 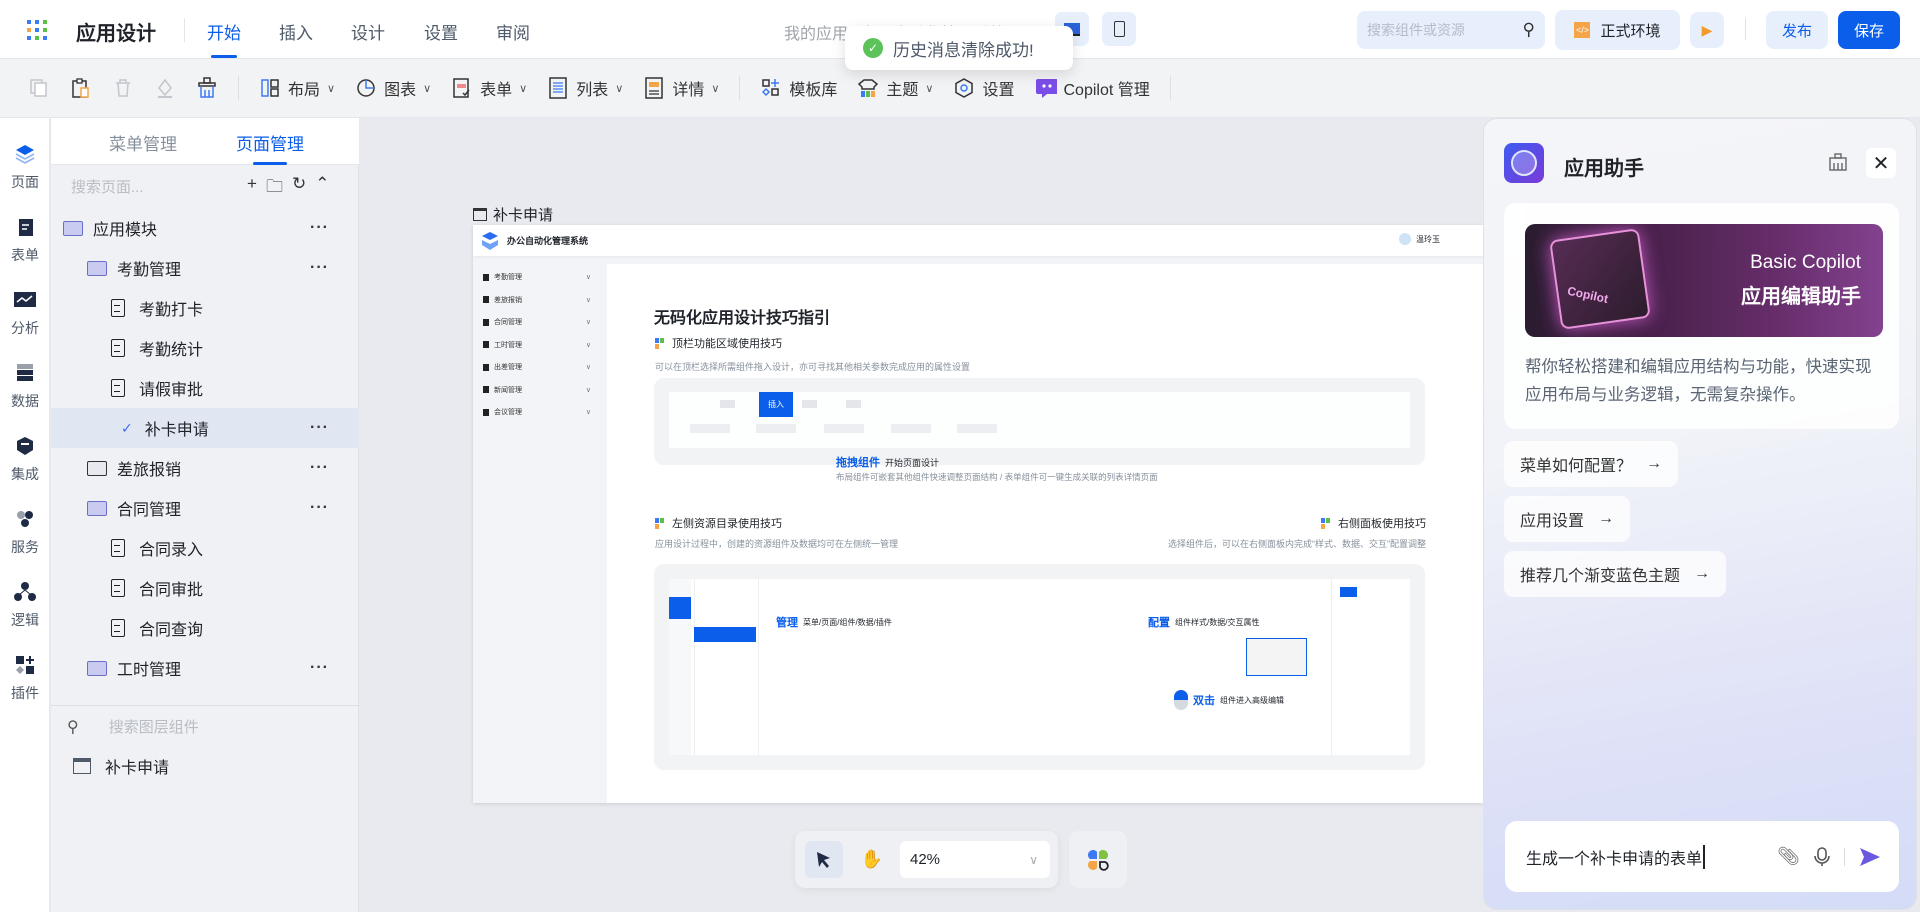 I want to click on tree-item-label: 请假审批, so click(x=171, y=390).